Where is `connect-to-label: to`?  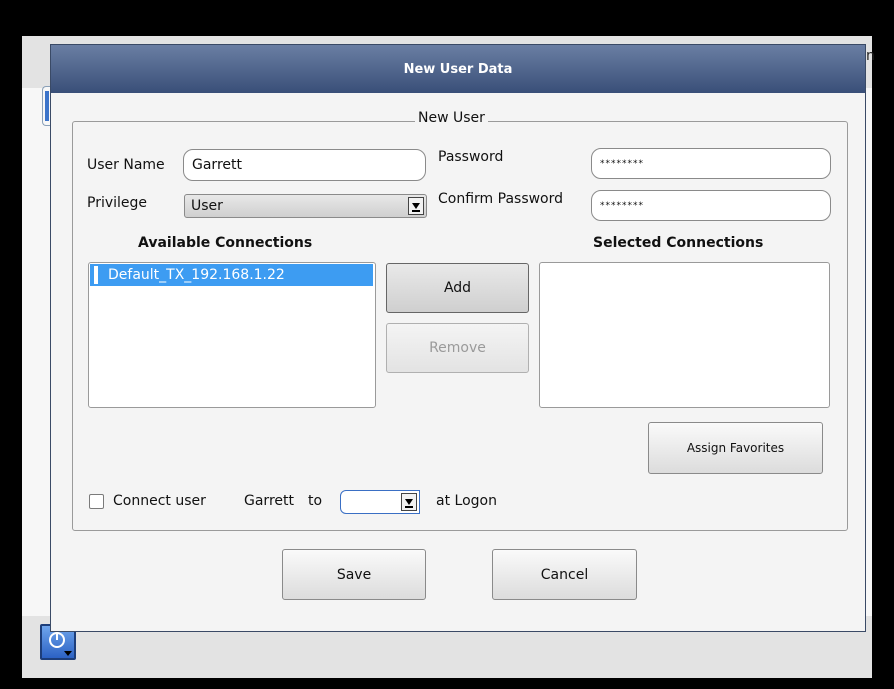
connect-to-label: to is located at coordinates (315, 501).